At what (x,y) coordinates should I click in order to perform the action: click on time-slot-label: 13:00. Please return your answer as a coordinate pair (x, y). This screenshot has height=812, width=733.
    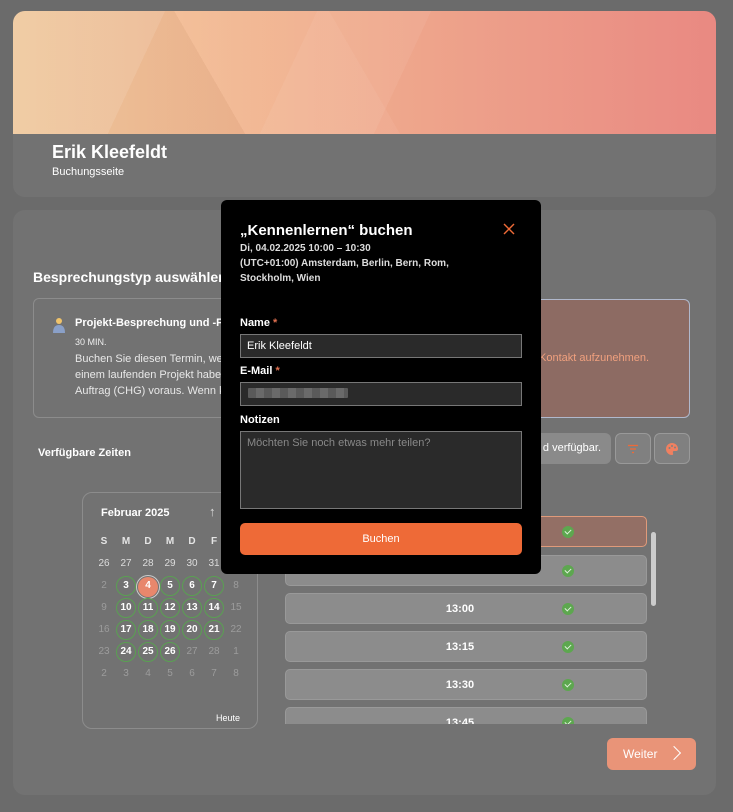
    Looking at the image, I should click on (460, 609).